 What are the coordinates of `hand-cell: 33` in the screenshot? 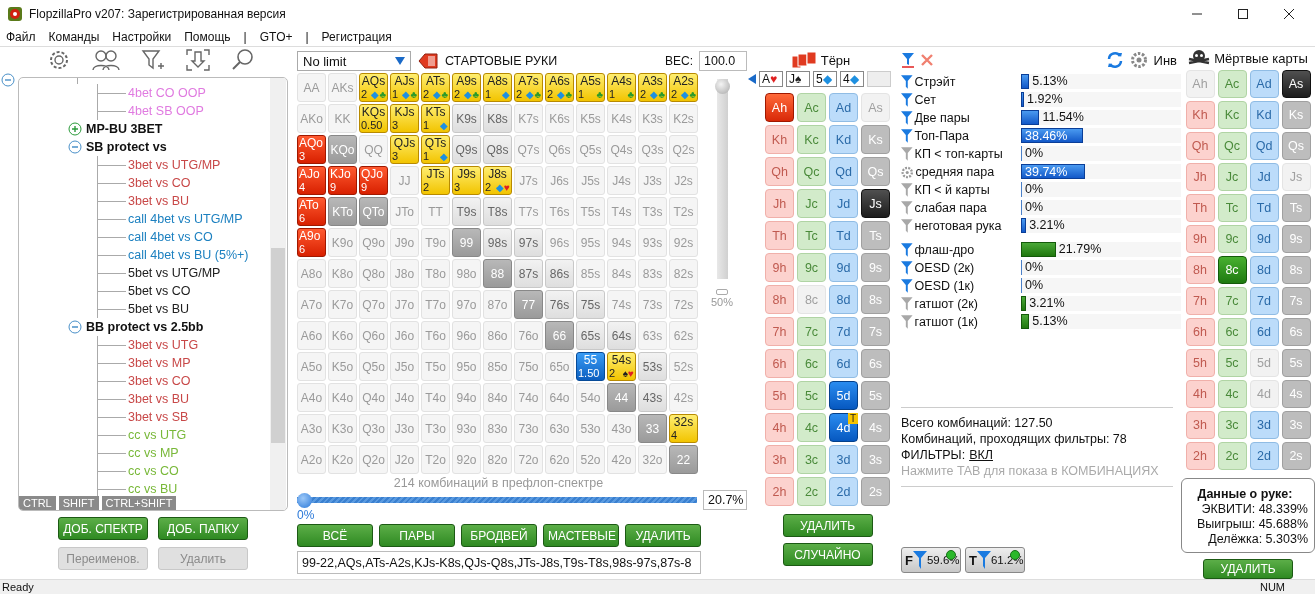 It's located at (652, 428).